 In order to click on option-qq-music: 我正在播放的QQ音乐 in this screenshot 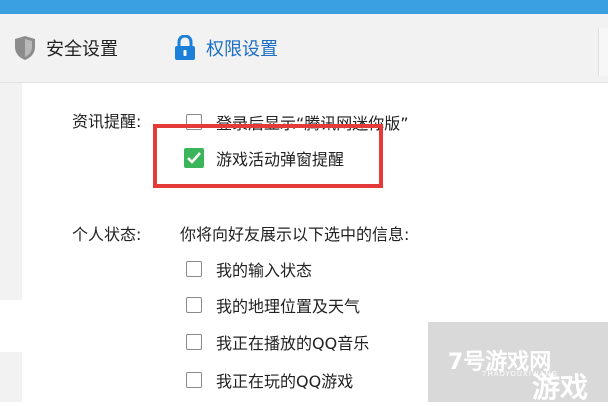, I will do `click(277, 342)`.